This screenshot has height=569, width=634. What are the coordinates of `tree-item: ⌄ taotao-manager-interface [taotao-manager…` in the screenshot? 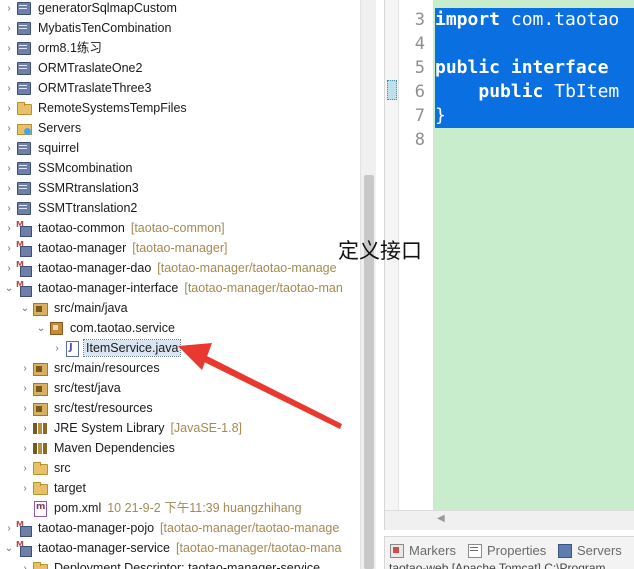 It's located at (180, 288).